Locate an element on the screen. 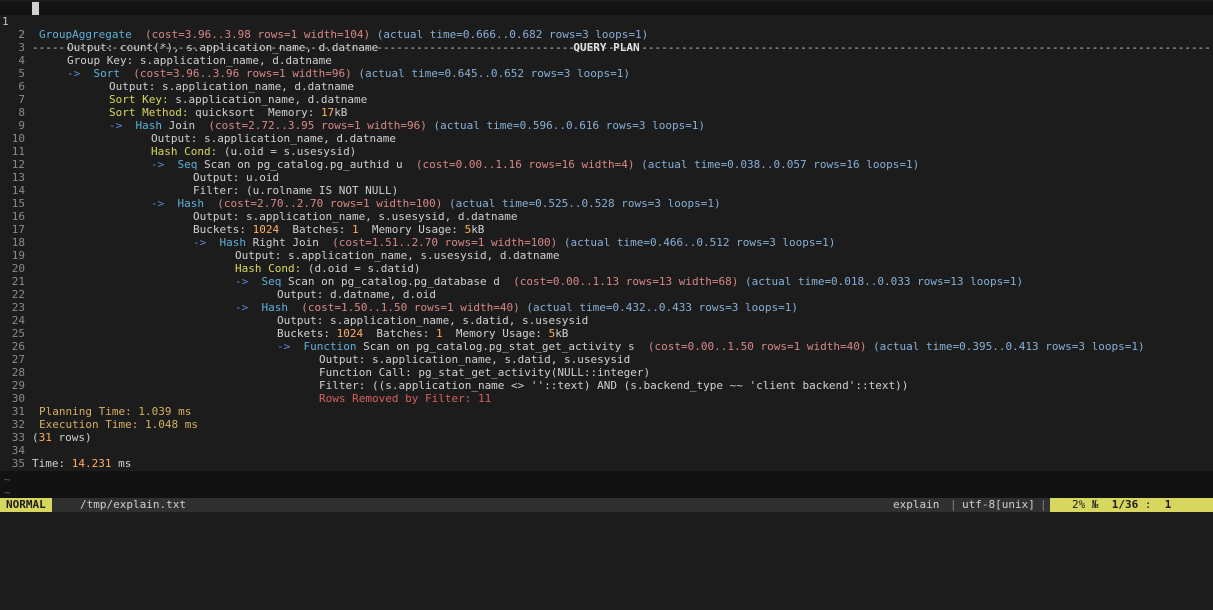 Image resolution: width=1213 pixels, height=610 pixels. plan-token-plain: Output: d.datname, d.oid is located at coordinates (356, 294).